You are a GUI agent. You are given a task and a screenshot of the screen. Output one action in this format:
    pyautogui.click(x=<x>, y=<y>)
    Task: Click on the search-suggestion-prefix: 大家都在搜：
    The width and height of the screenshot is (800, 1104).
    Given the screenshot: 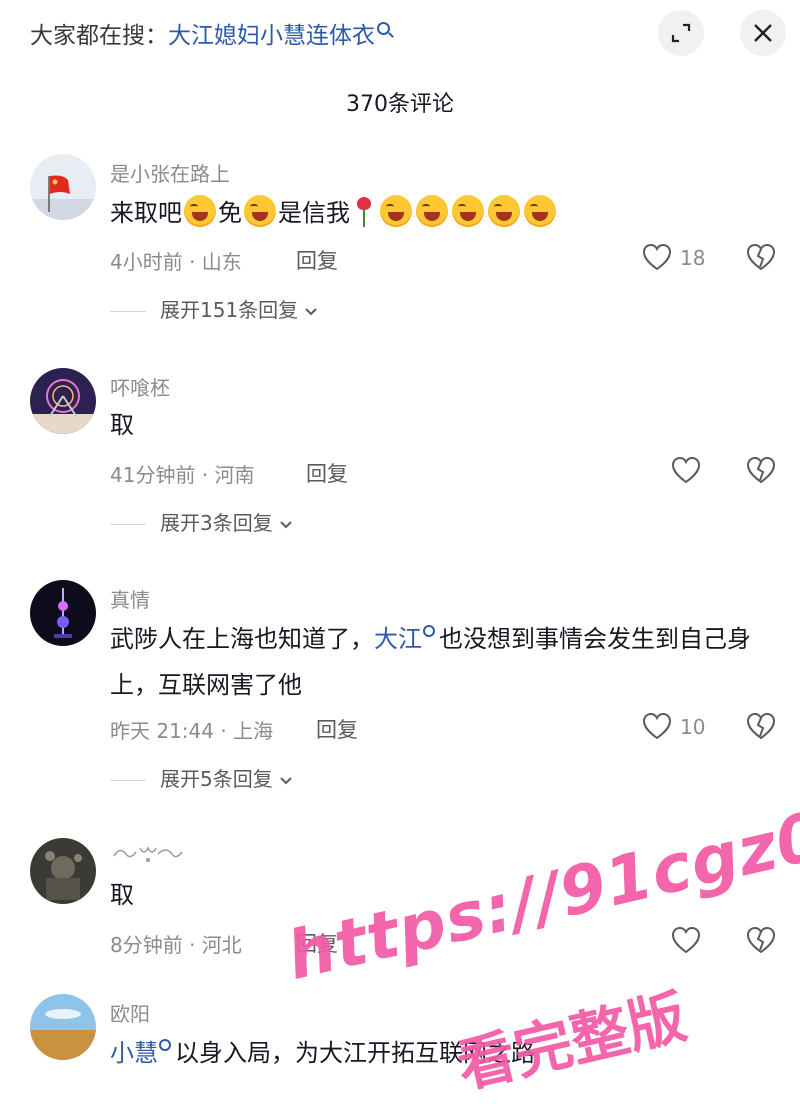 What is the action you would take?
    pyautogui.click(x=99, y=36)
    